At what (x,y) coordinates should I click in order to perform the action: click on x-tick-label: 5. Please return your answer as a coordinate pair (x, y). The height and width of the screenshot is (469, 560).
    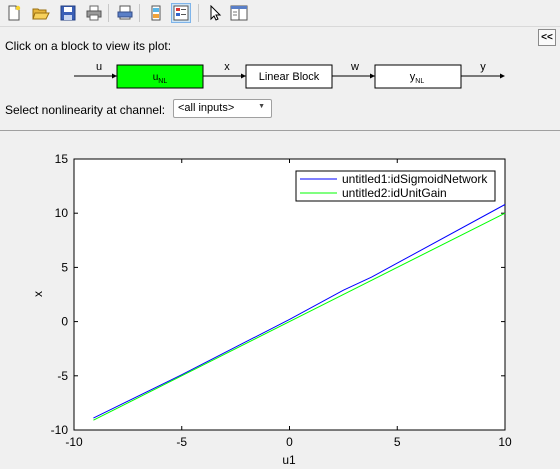
    Looking at the image, I should click on (397, 442).